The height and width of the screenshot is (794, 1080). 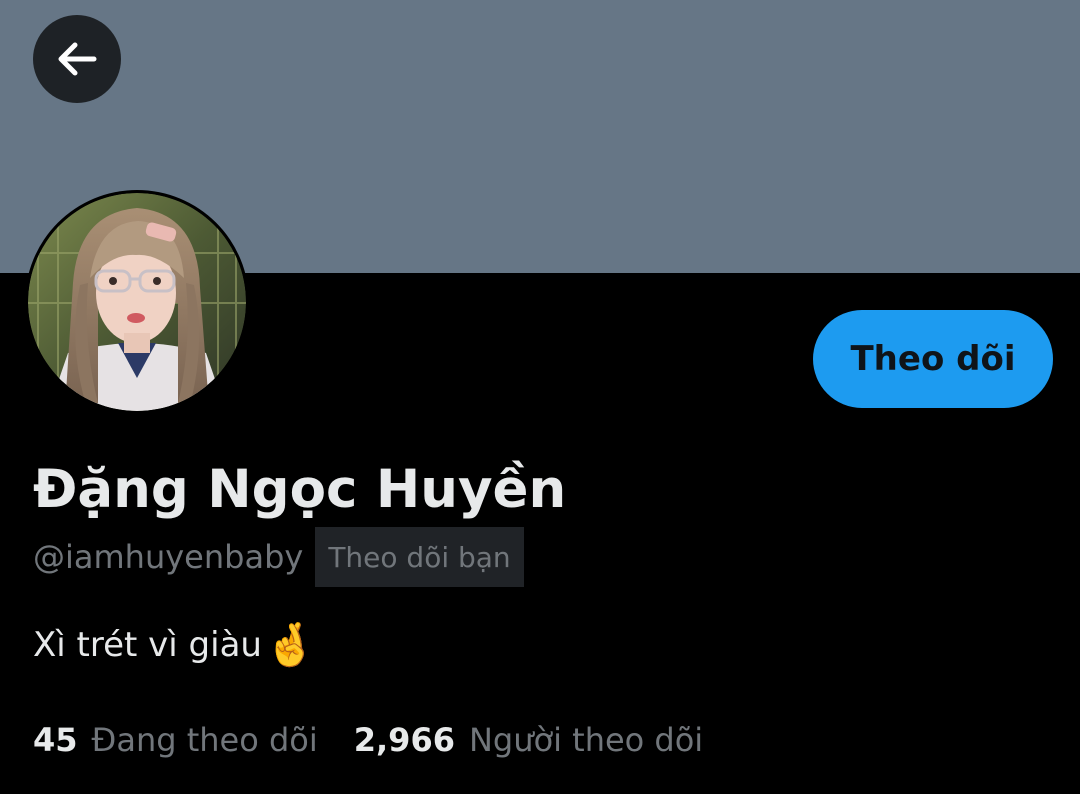 What do you see at coordinates (404, 740) in the screenshot?
I see `followers-count: 2,966` at bounding box center [404, 740].